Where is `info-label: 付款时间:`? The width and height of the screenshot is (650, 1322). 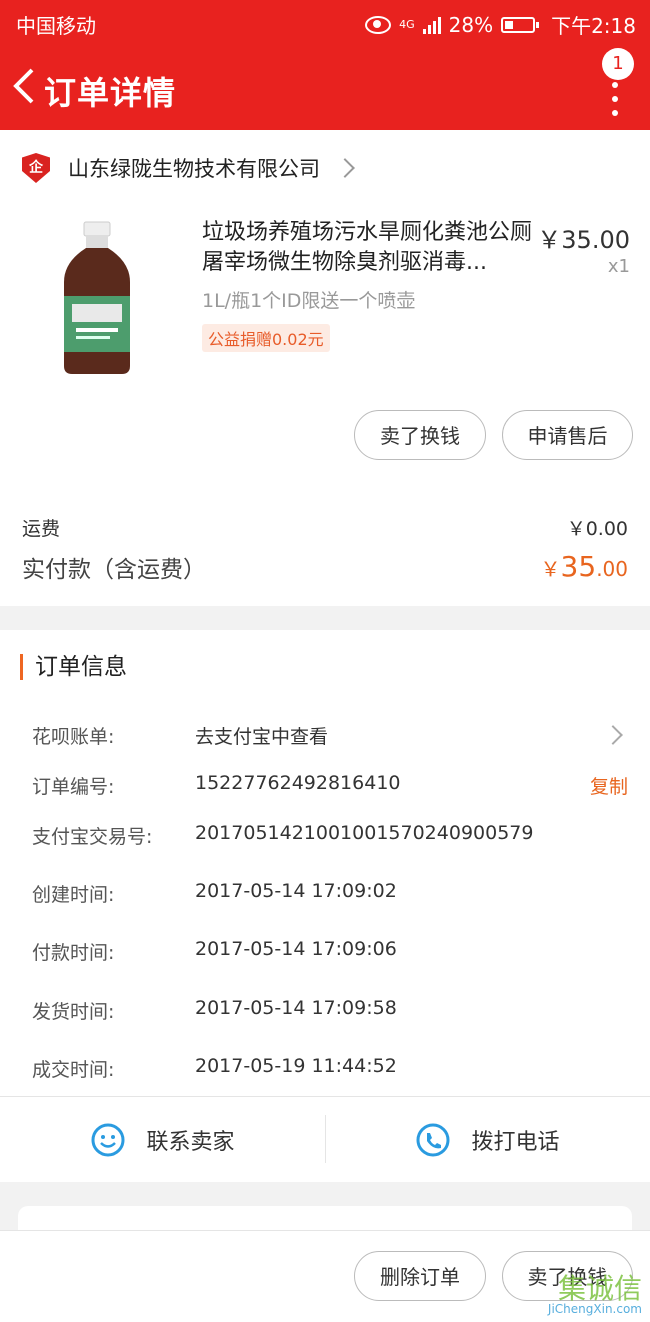
info-label: 付款时间: is located at coordinates (73, 953).